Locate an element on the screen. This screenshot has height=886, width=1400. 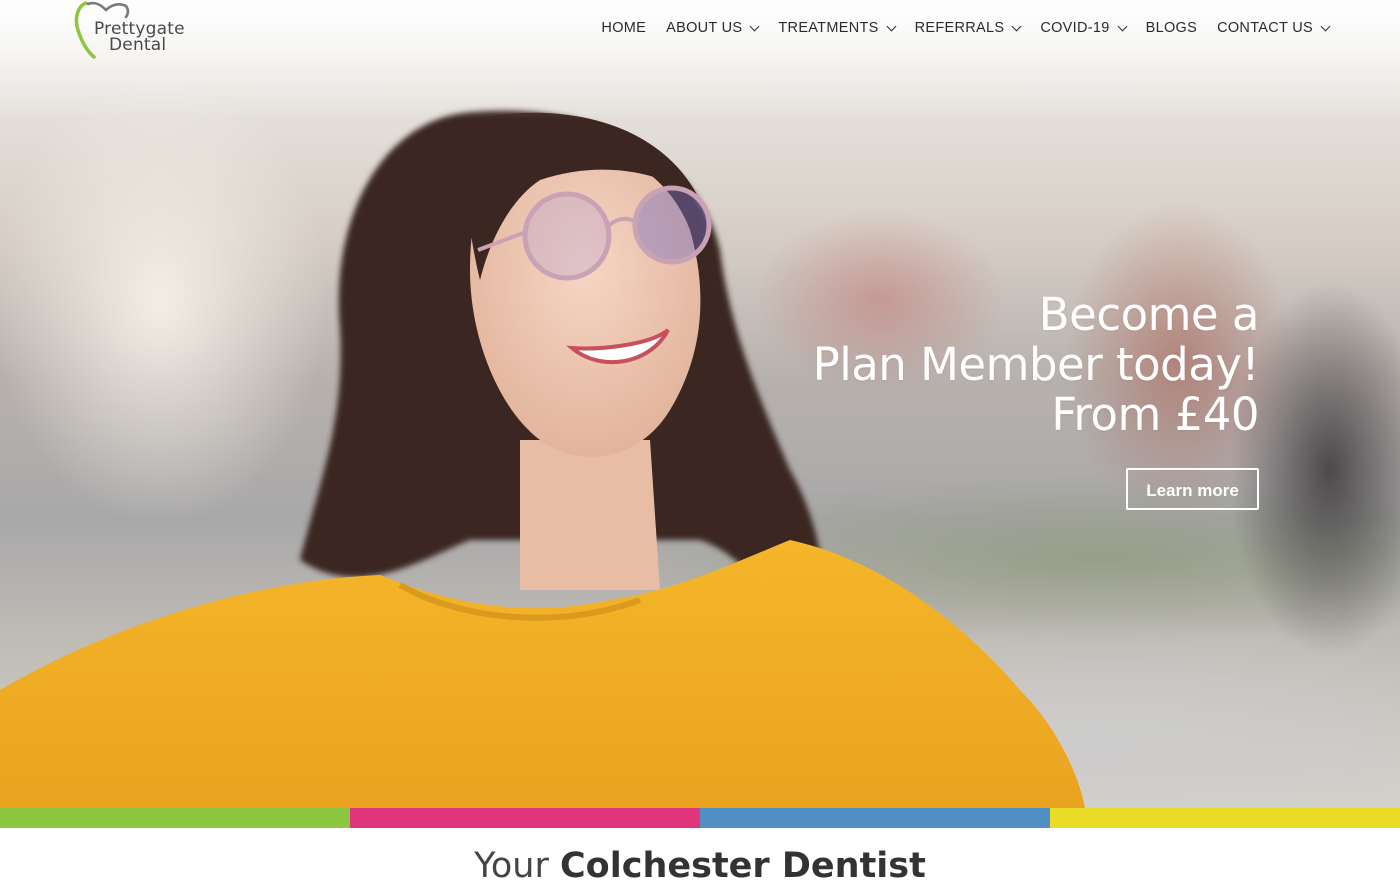
nav-item-covid-19: COVID-19 is located at coordinates (1084, 28).